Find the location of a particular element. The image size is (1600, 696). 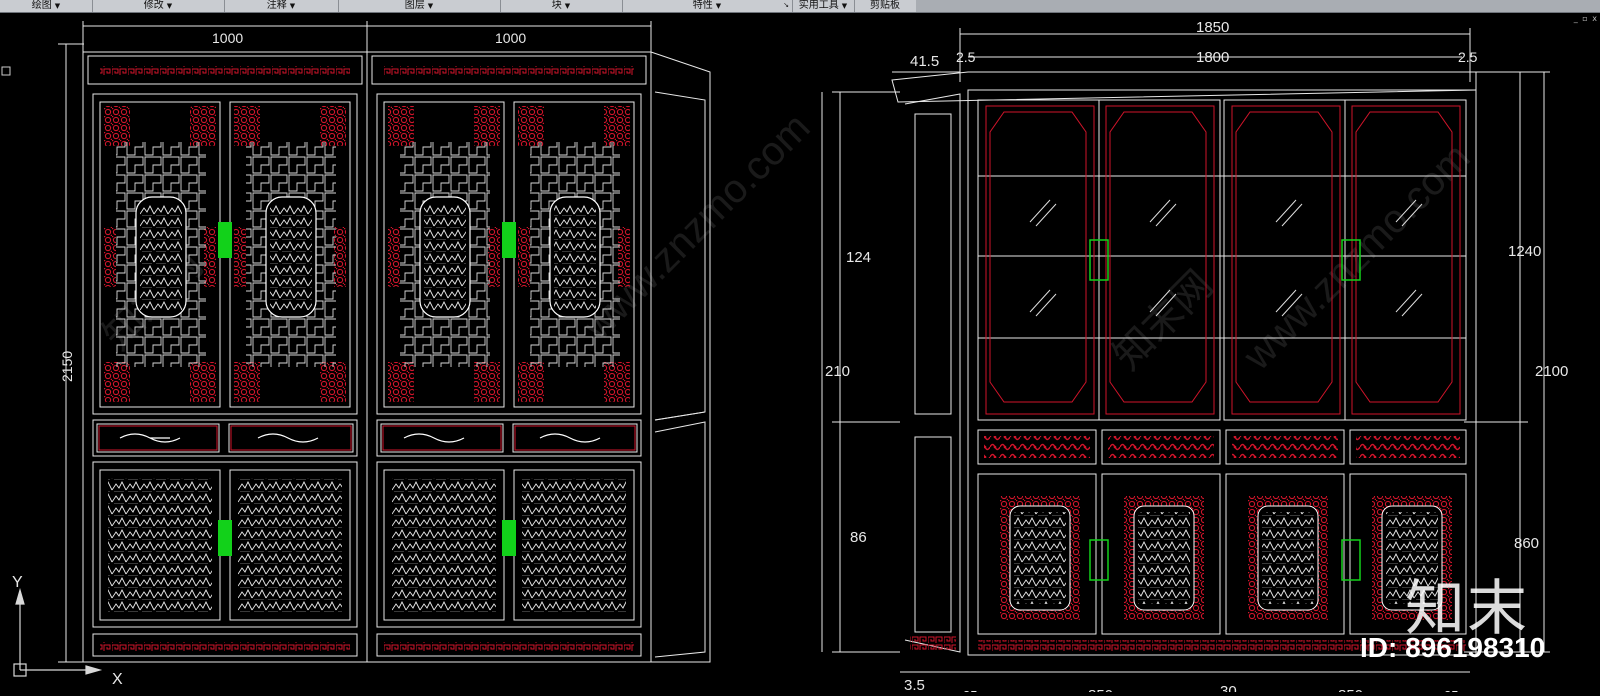

ribbon-group-properties: 特性 ▼ ↘ is located at coordinates (707, 6).